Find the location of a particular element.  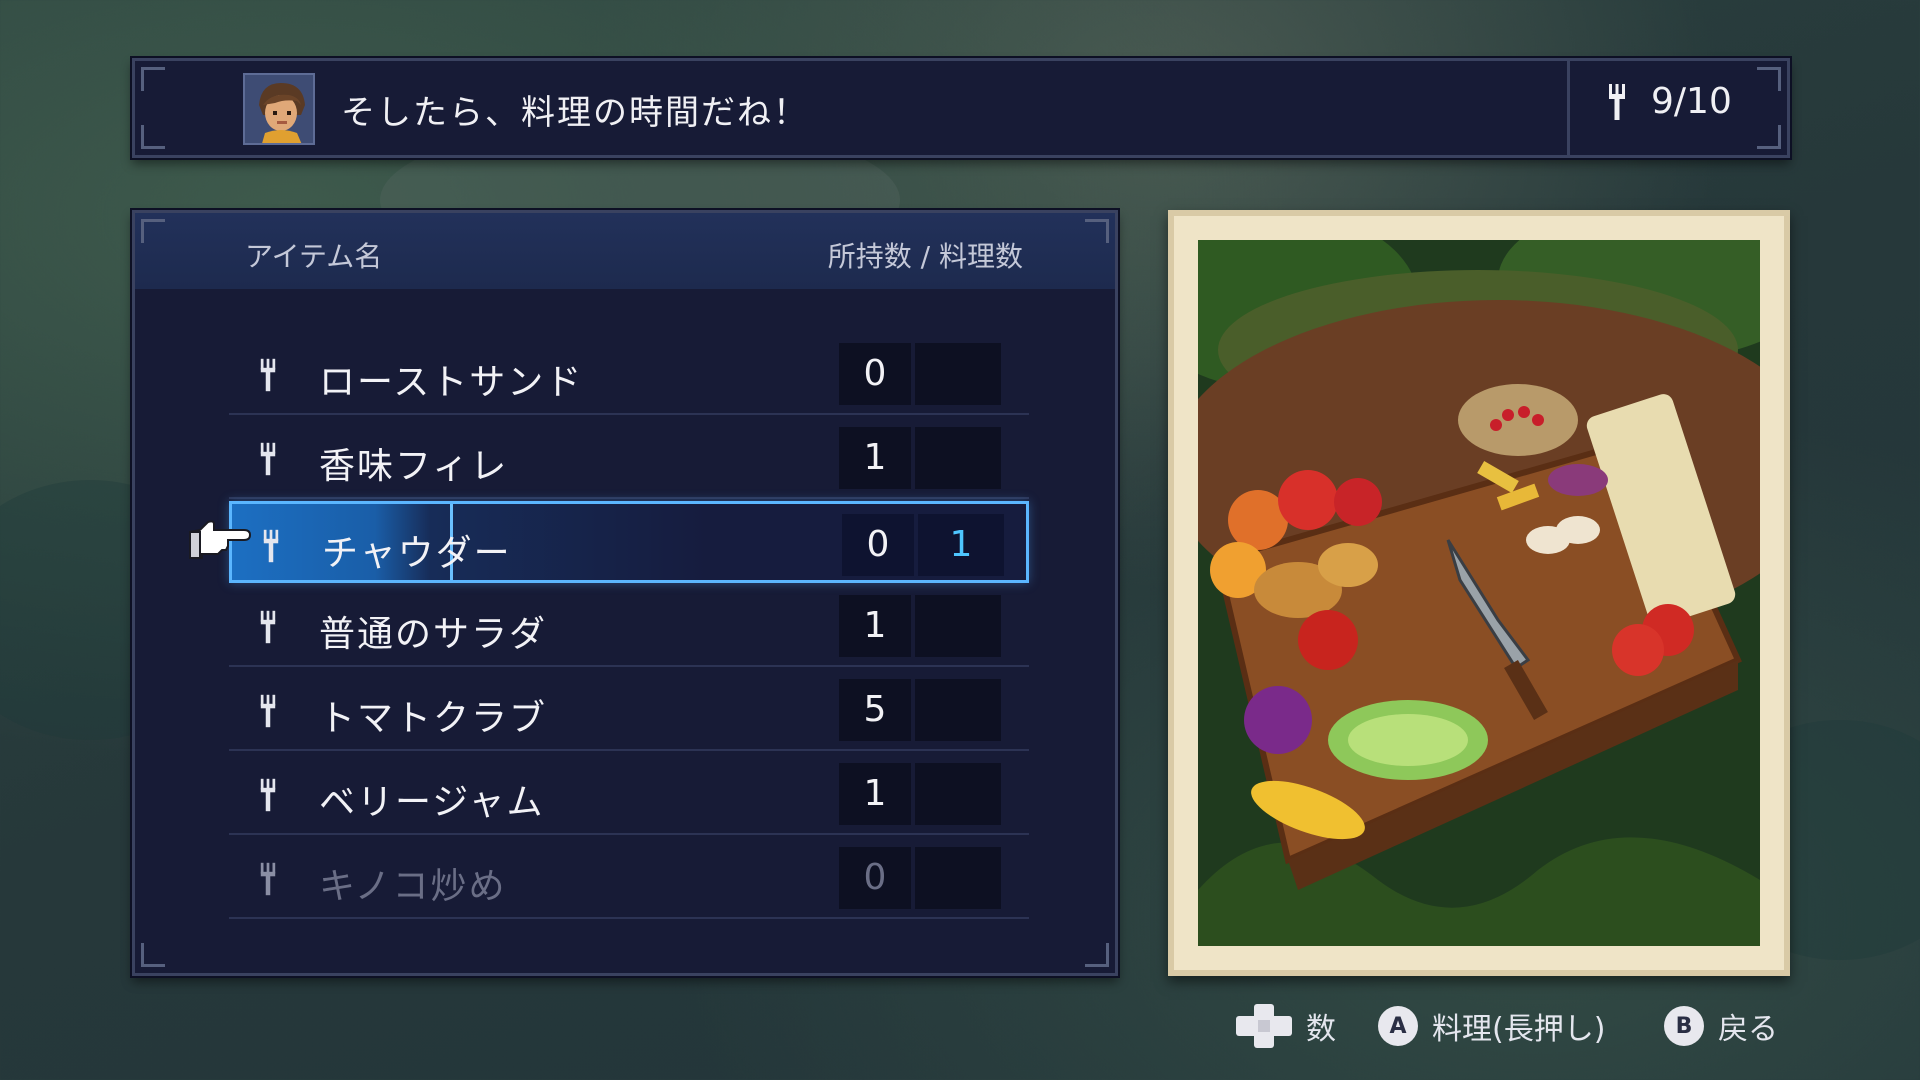

recipe-row: トマトクラブ 5 is located at coordinates (629, 710).